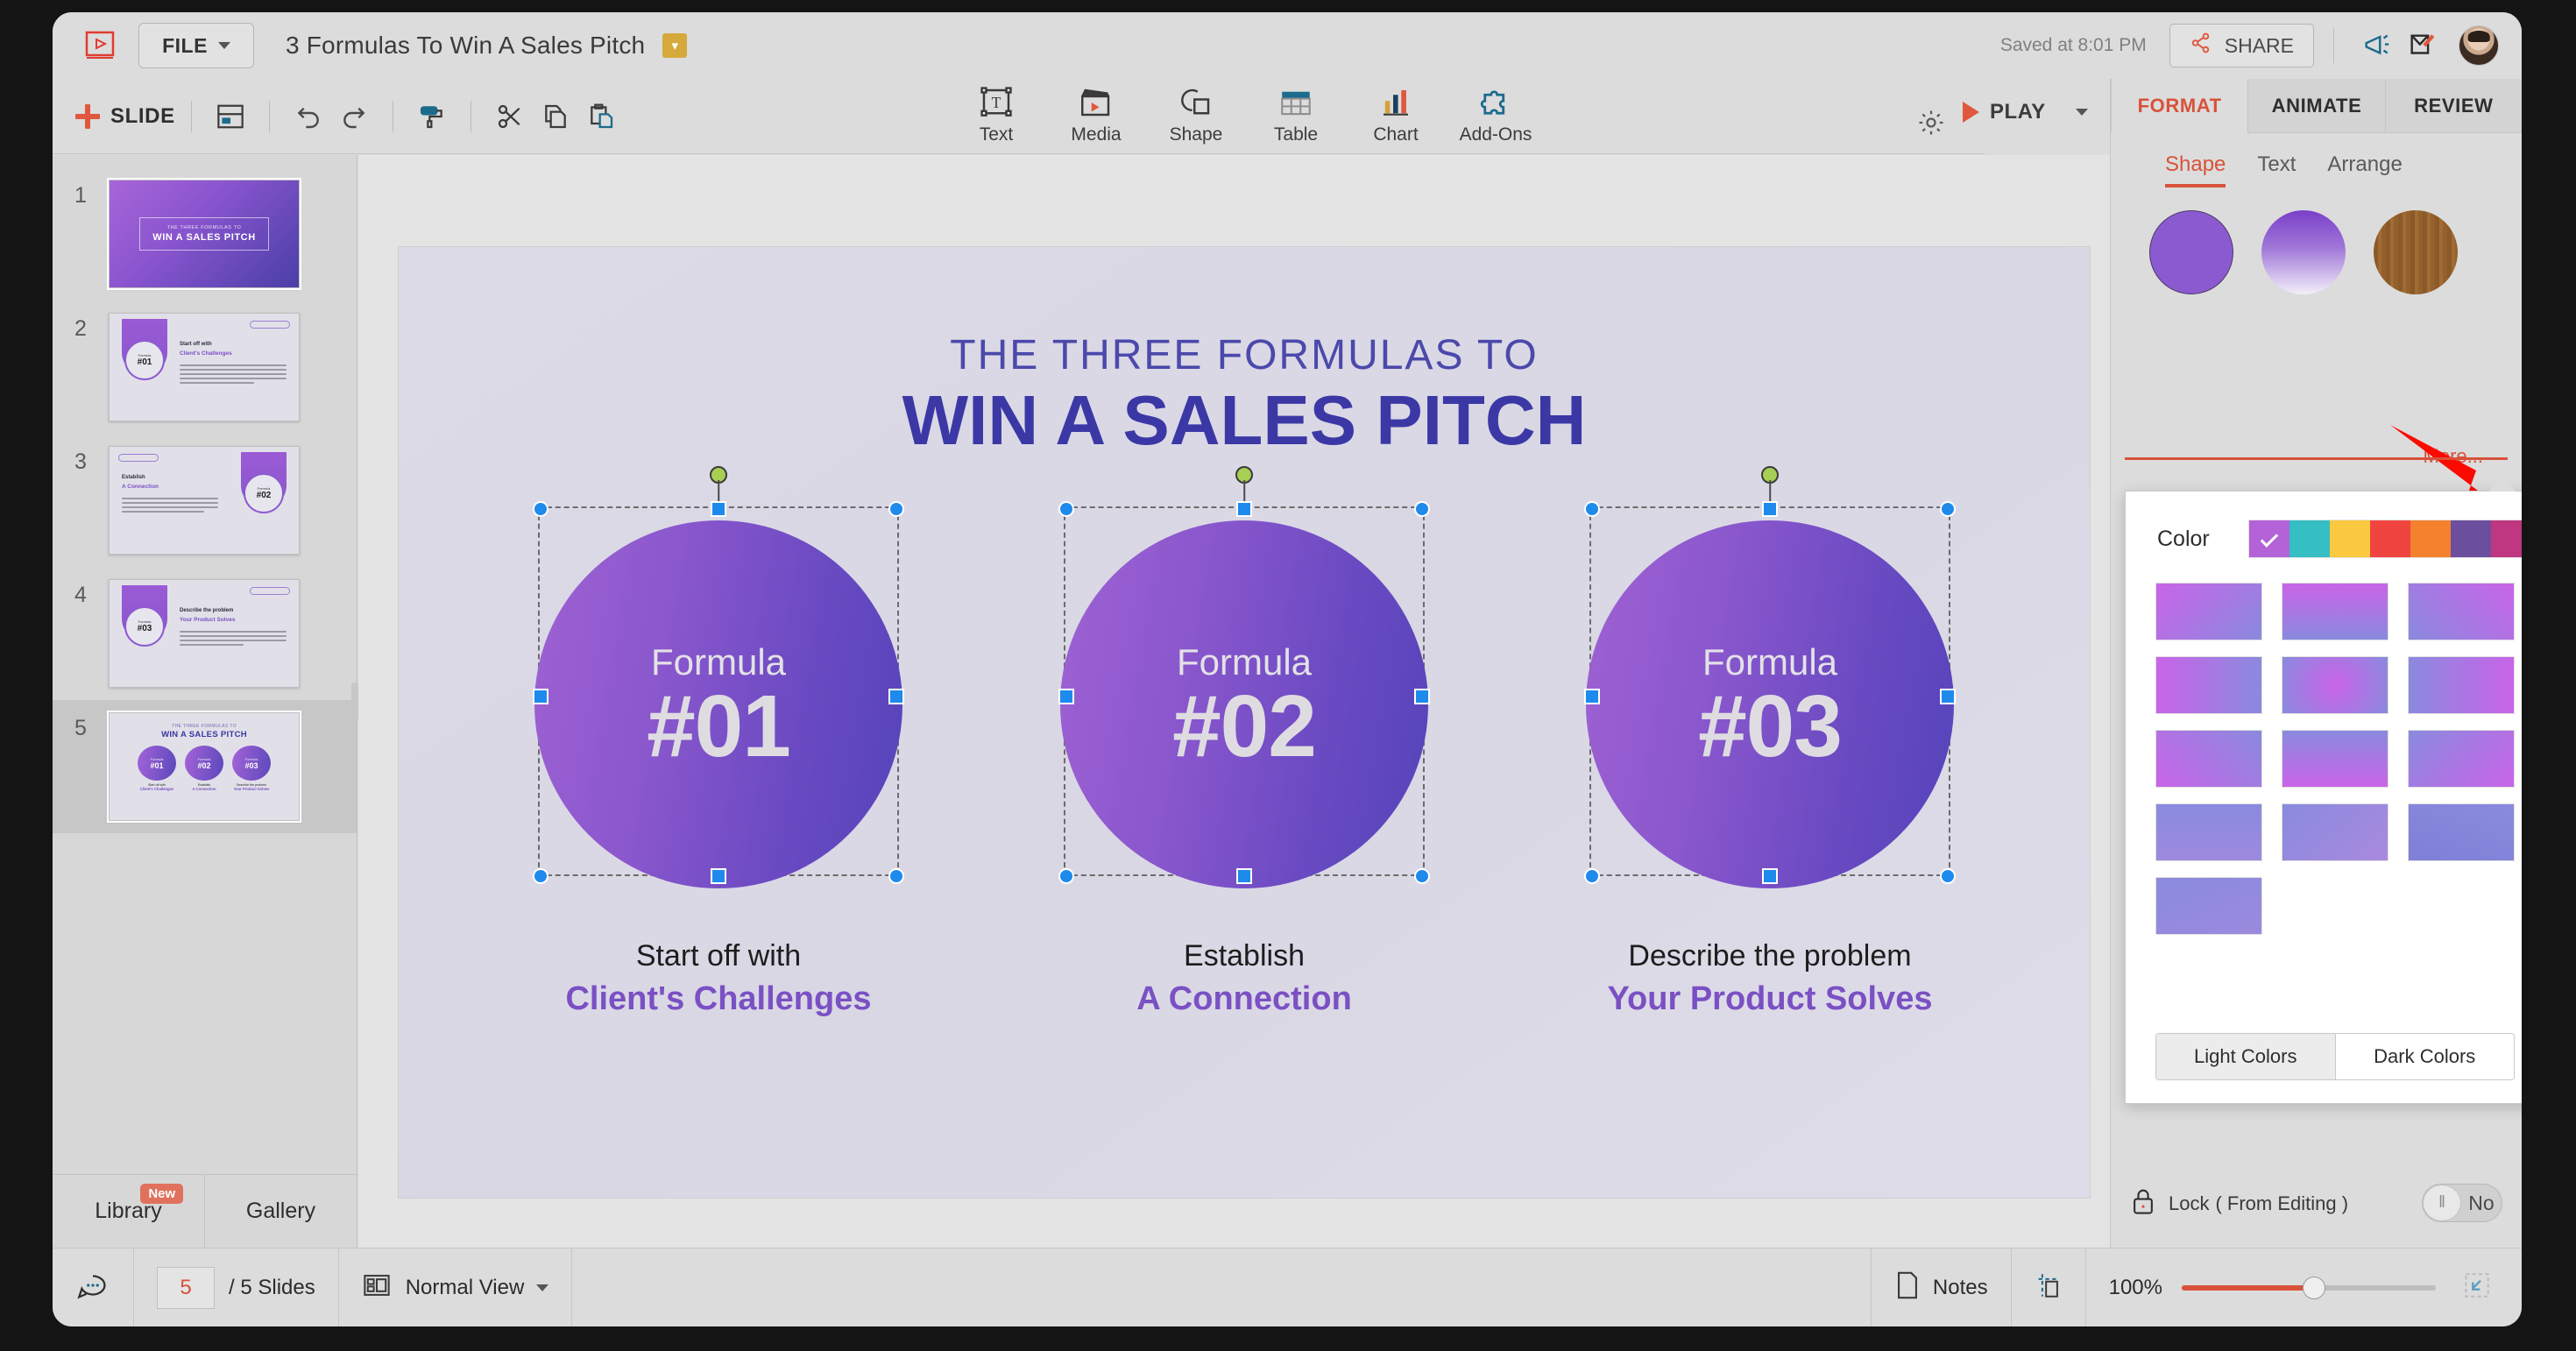  I want to click on subtab-text: Text, so click(2276, 169).